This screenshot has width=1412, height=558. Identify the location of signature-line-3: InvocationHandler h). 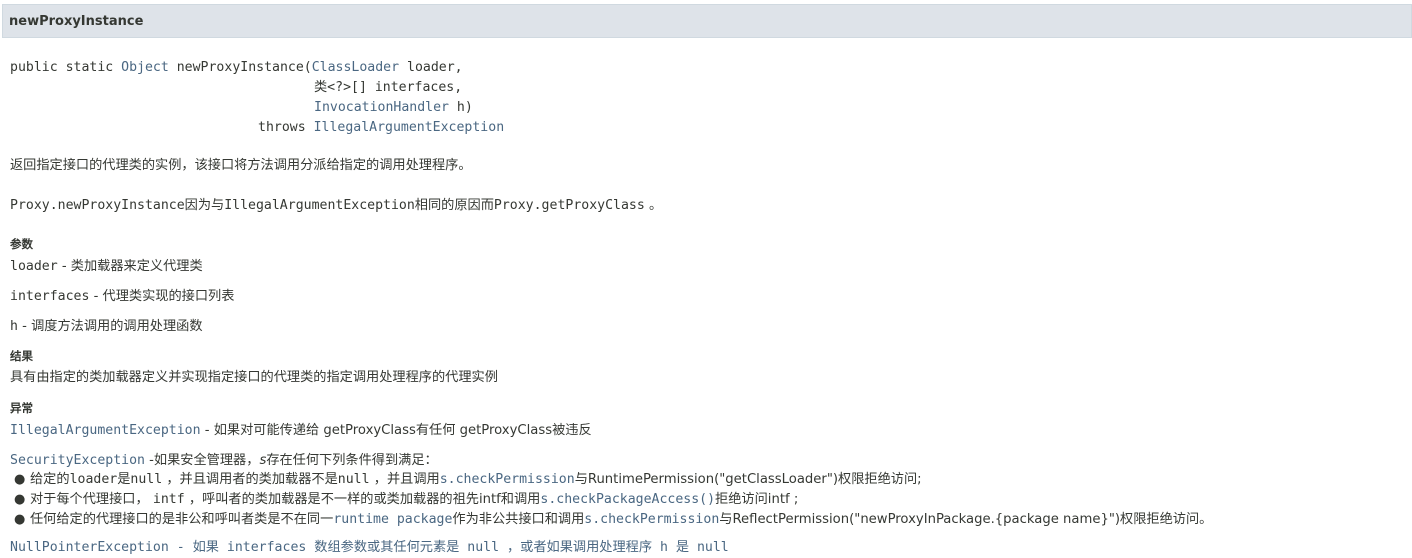
(393, 108).